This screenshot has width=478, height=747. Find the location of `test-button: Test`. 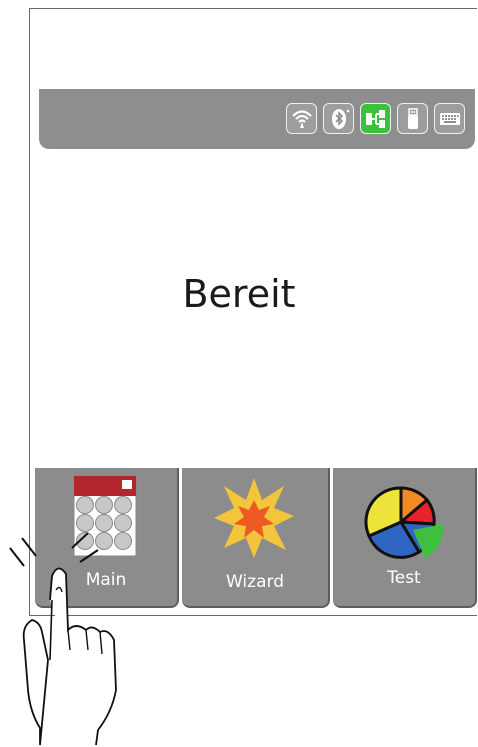

test-button: Test is located at coordinates (405, 538).